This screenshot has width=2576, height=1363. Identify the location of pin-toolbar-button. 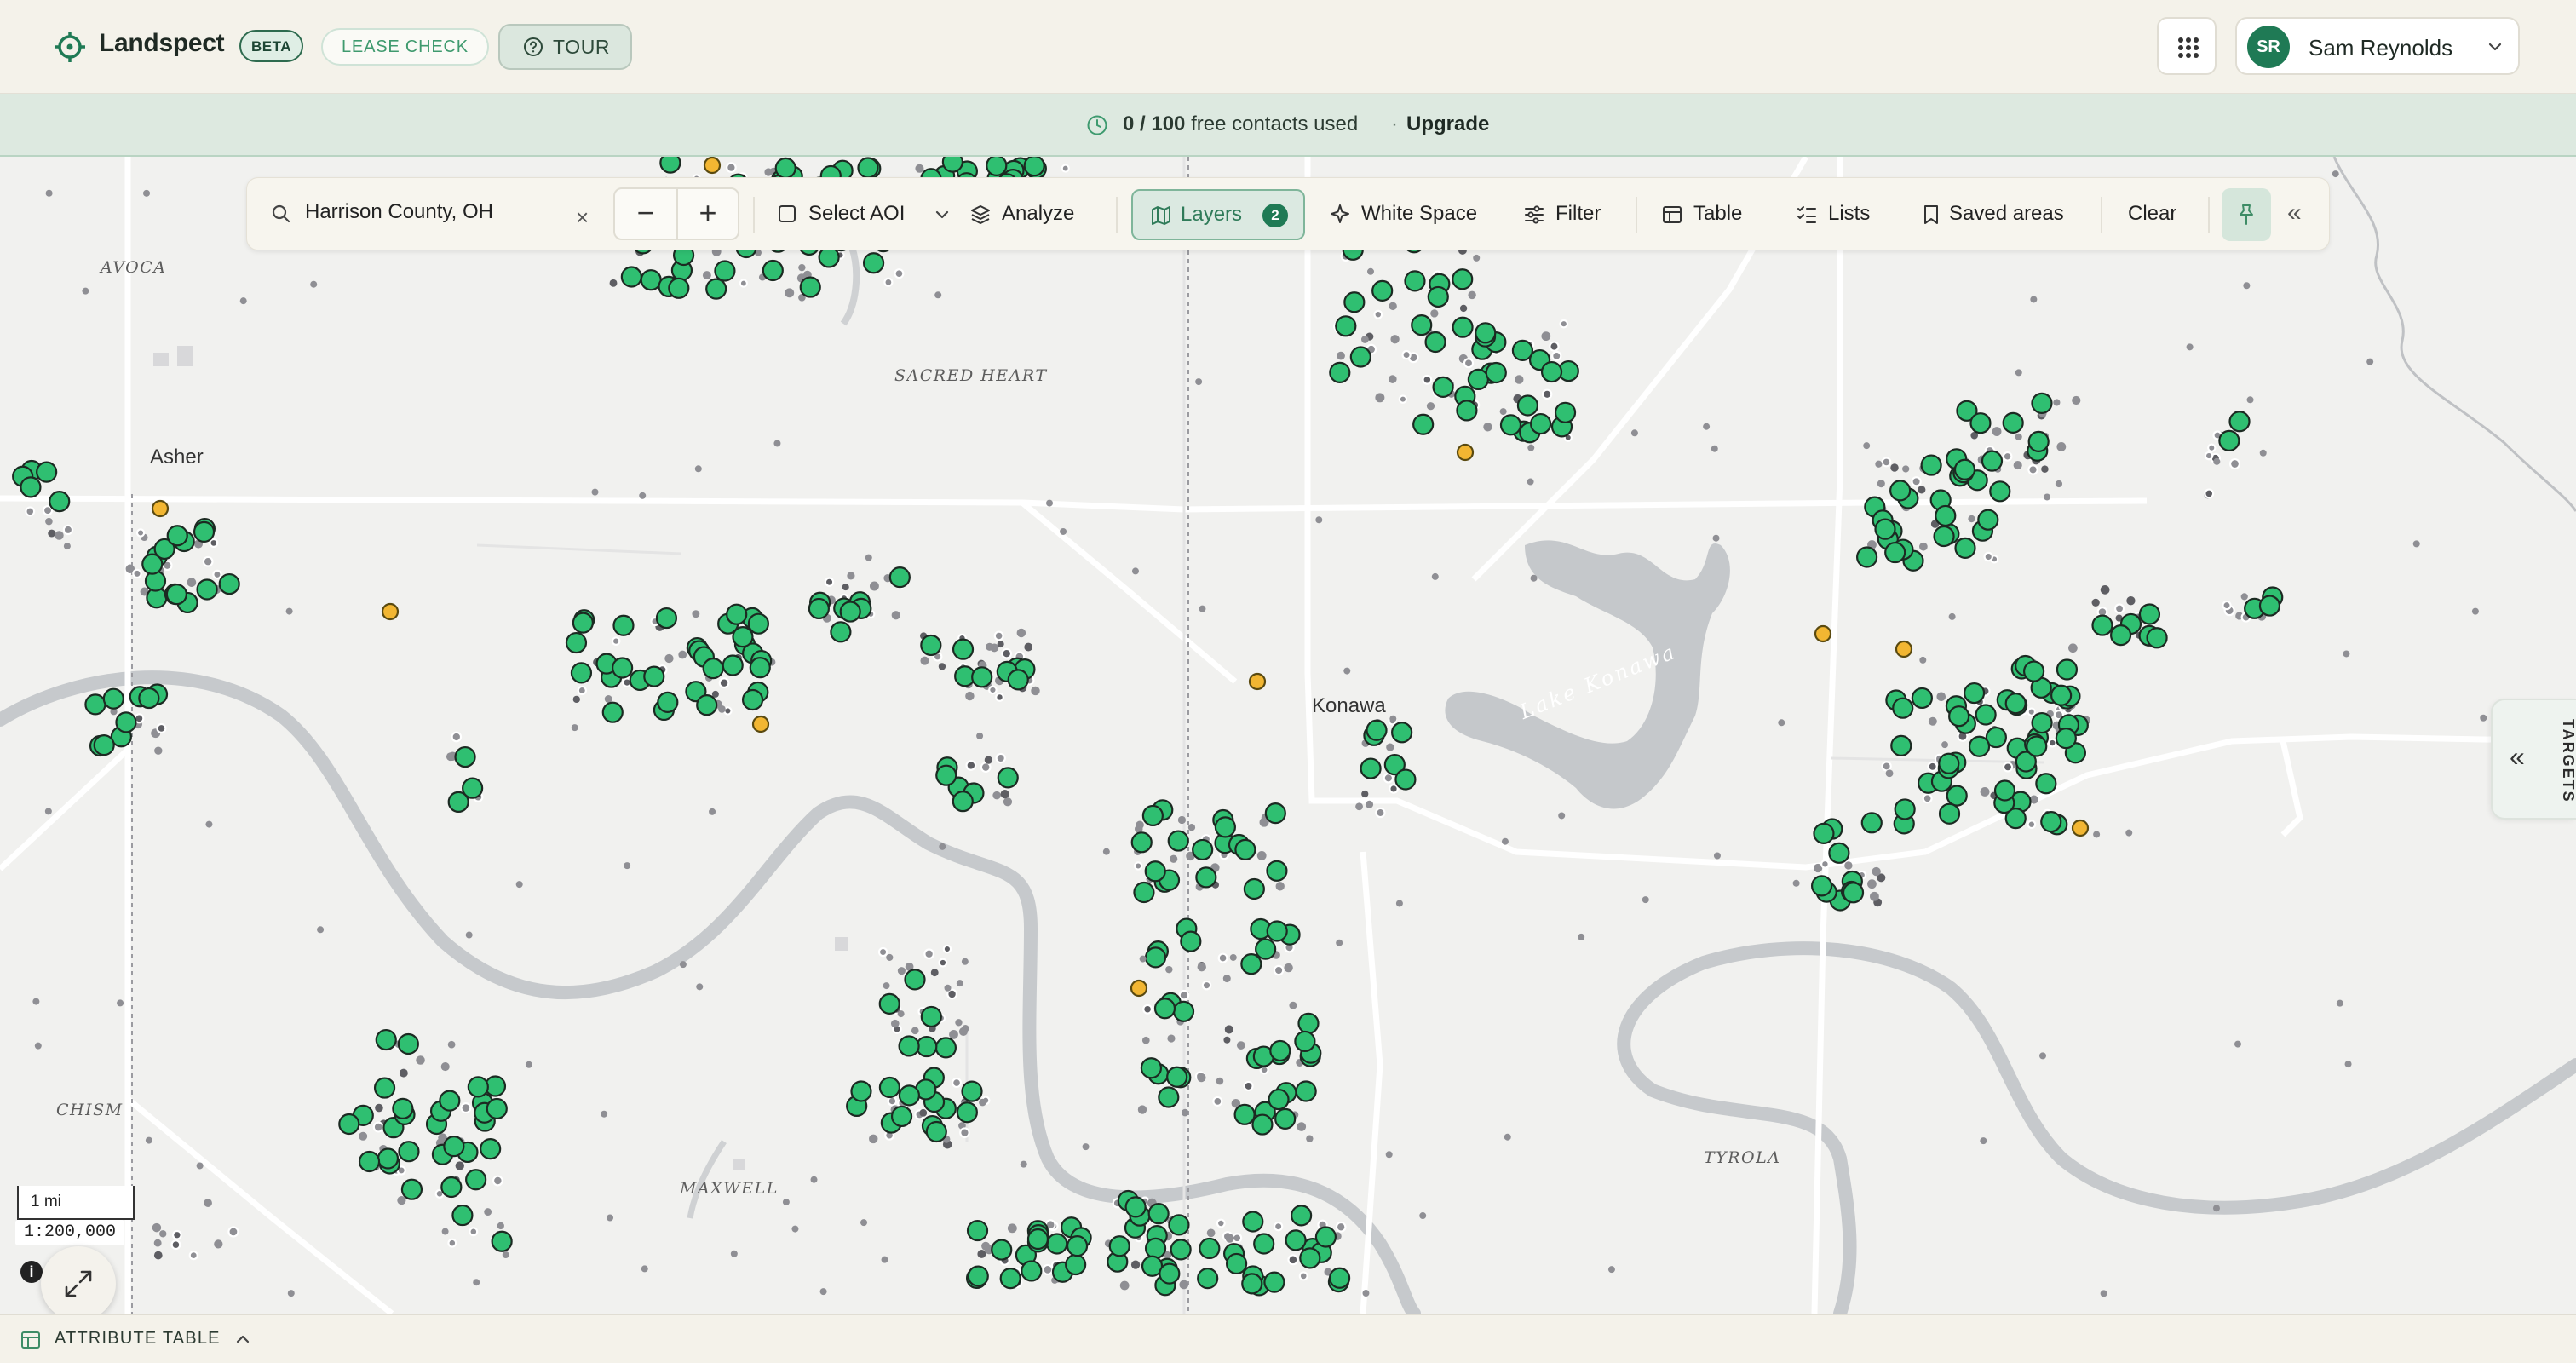
(2247, 215).